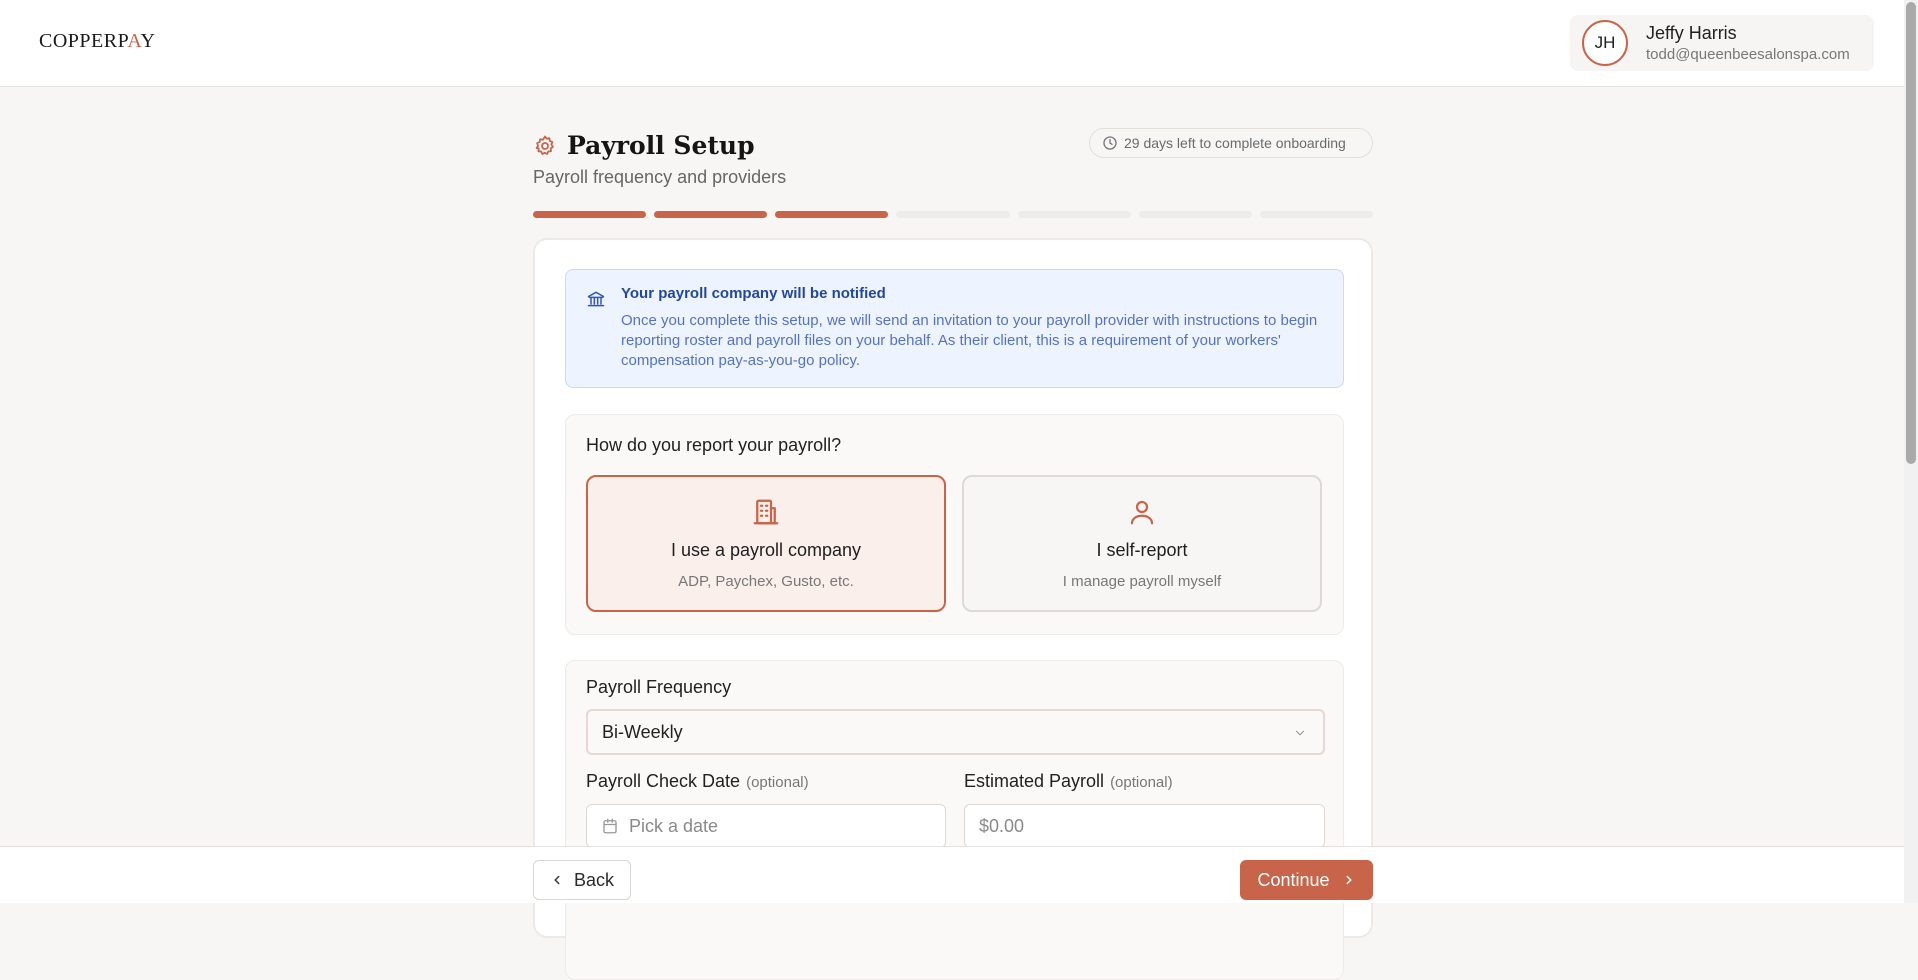 This screenshot has height=980, width=1918. I want to click on page-title: Payroll Setup, so click(661, 145).